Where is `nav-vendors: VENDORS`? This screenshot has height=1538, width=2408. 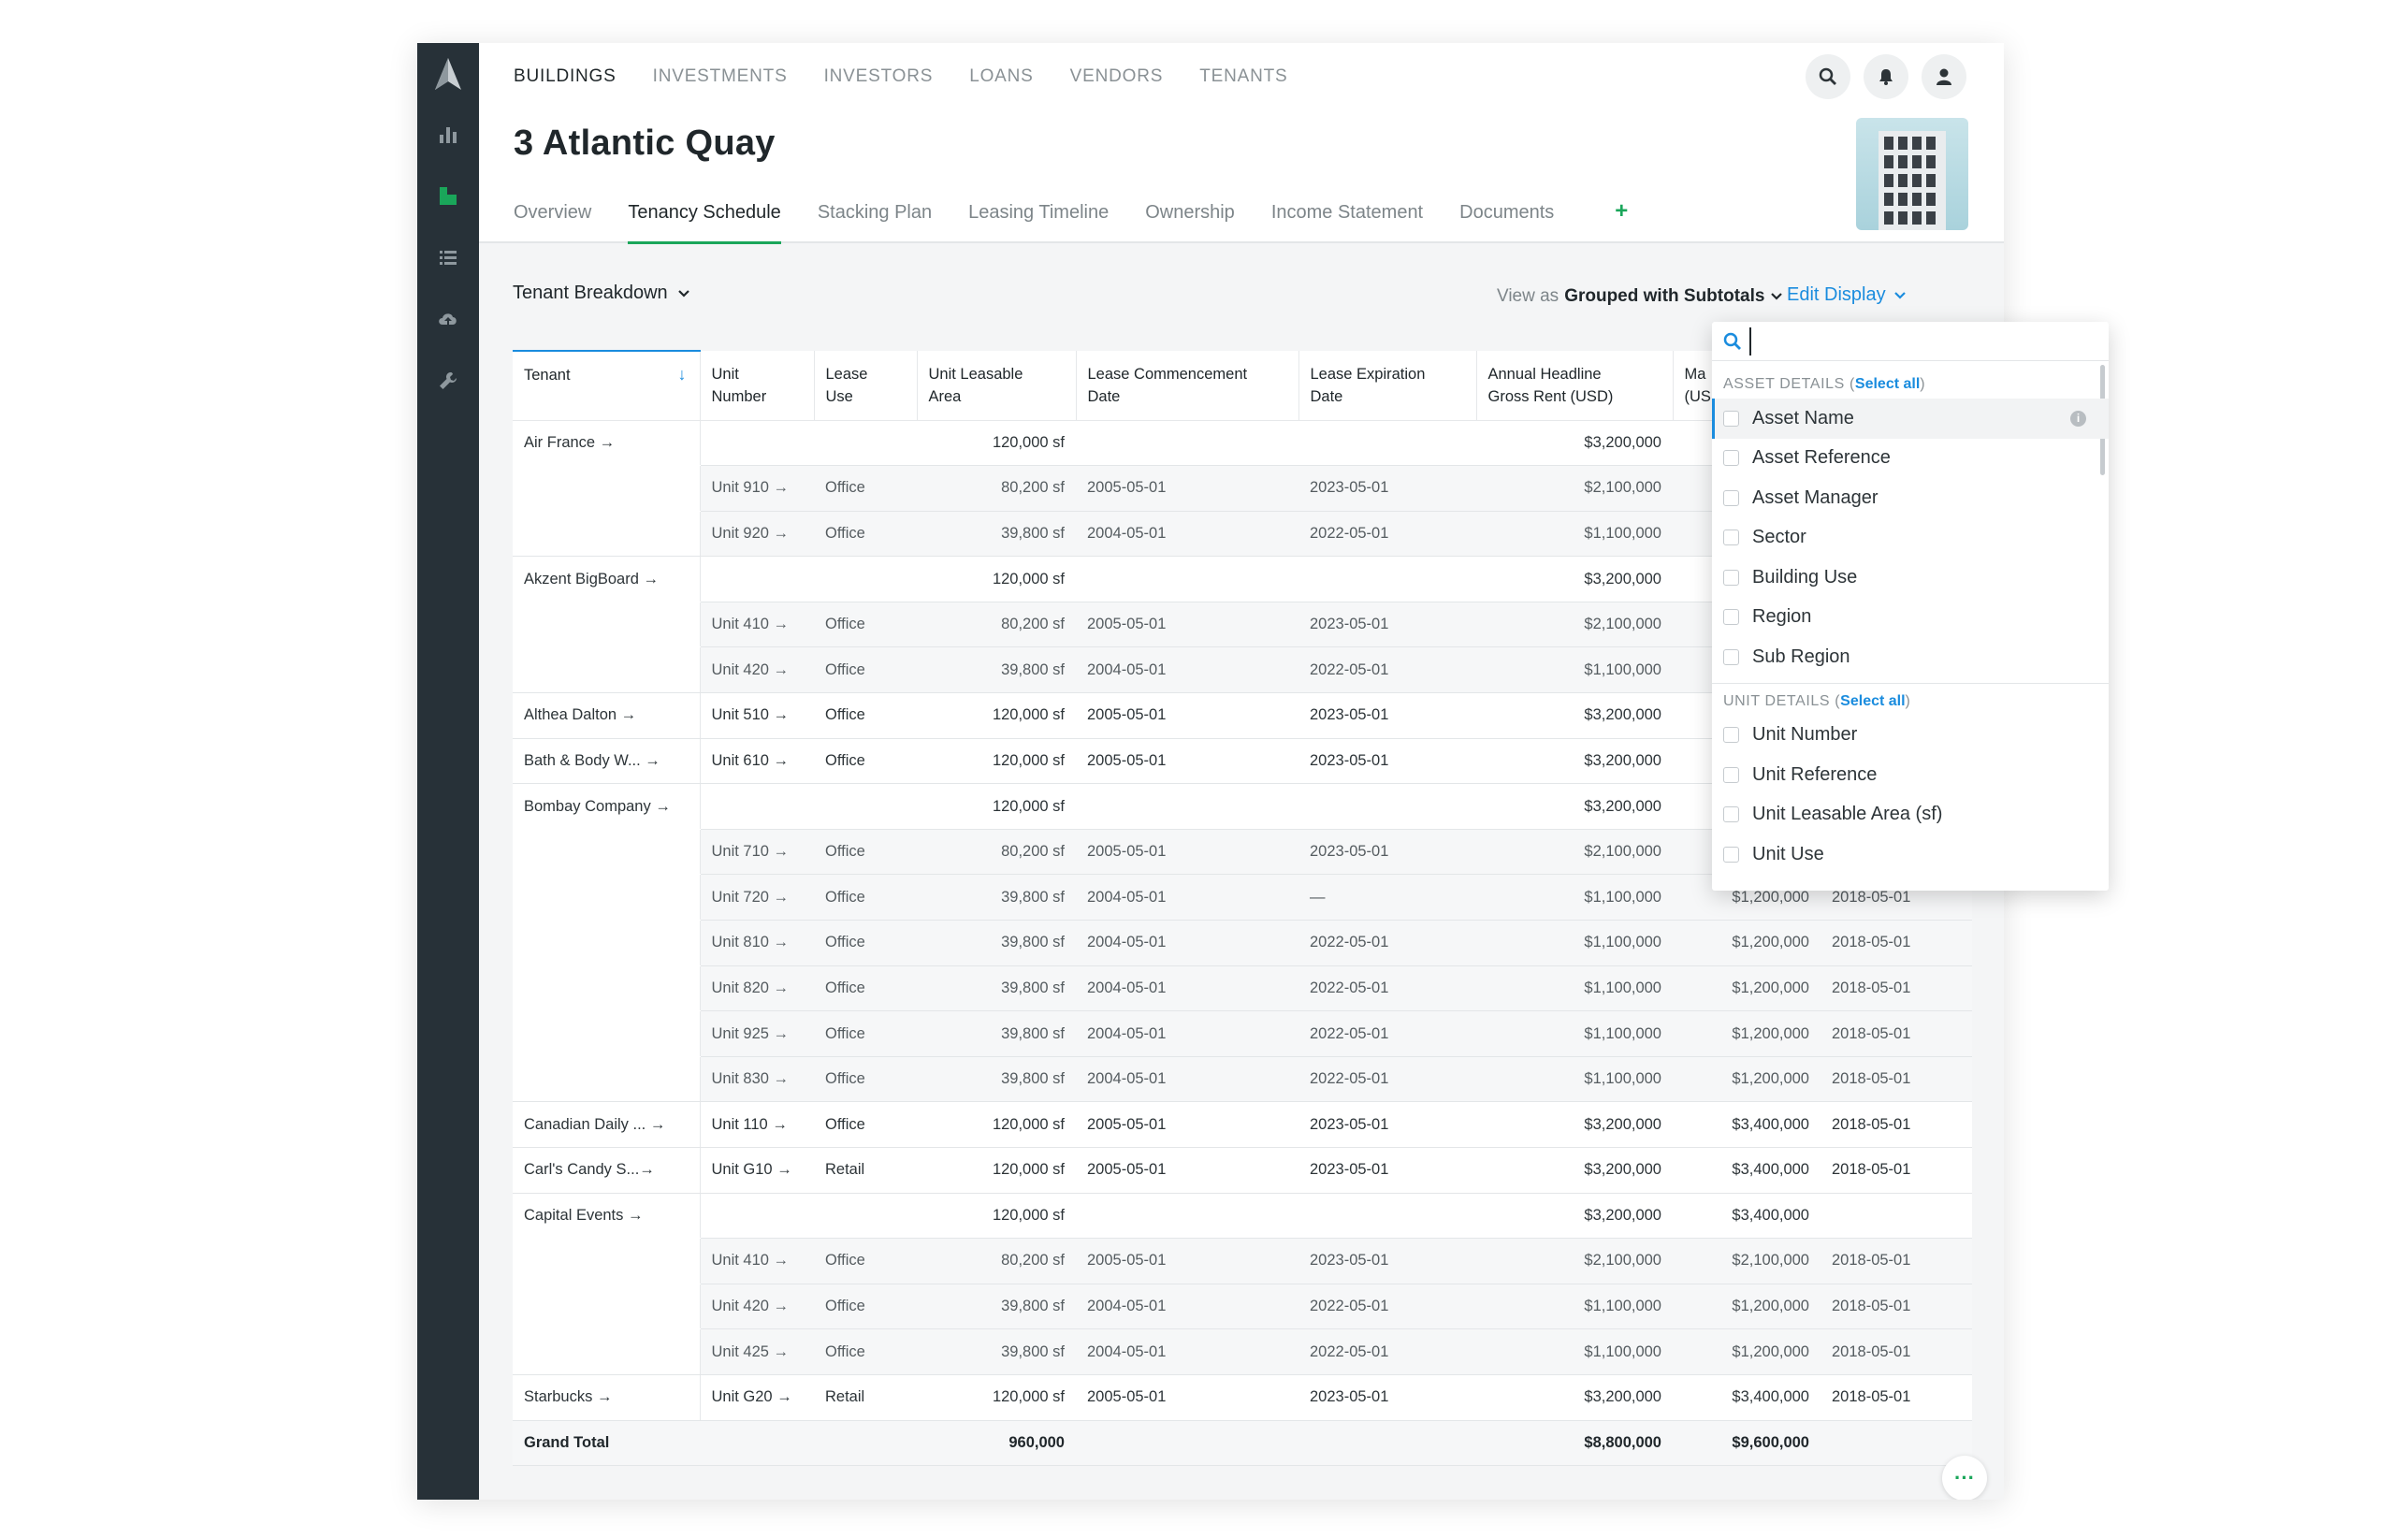
nav-vendors: VENDORS is located at coordinates (1117, 76).